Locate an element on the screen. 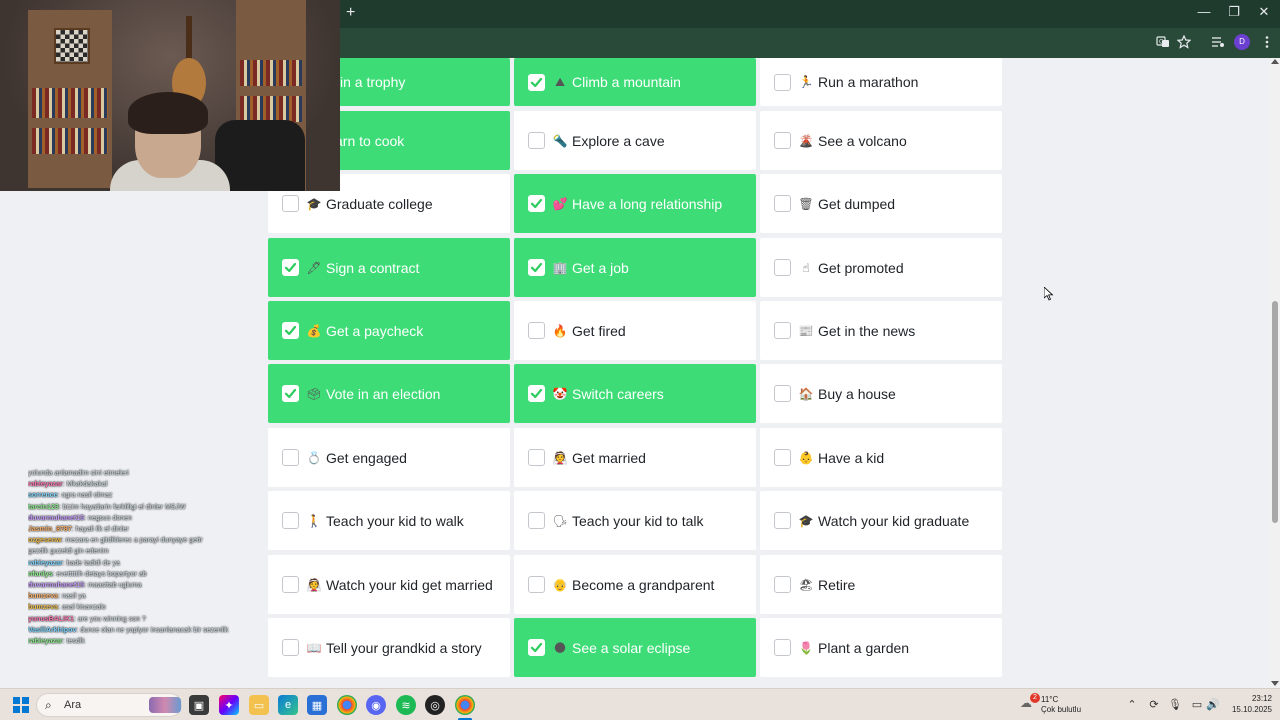 The width and height of the screenshot is (1280, 720). weather-widget: ☁ 2 11°C Çok bulutlu is located at coordinates (1055, 705).